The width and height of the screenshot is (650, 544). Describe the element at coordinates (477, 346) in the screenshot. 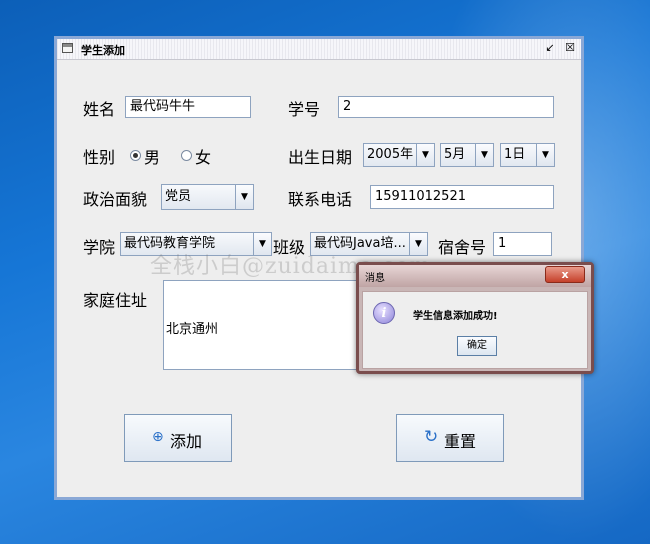

I see `dialog-ok-button: 确定` at that location.